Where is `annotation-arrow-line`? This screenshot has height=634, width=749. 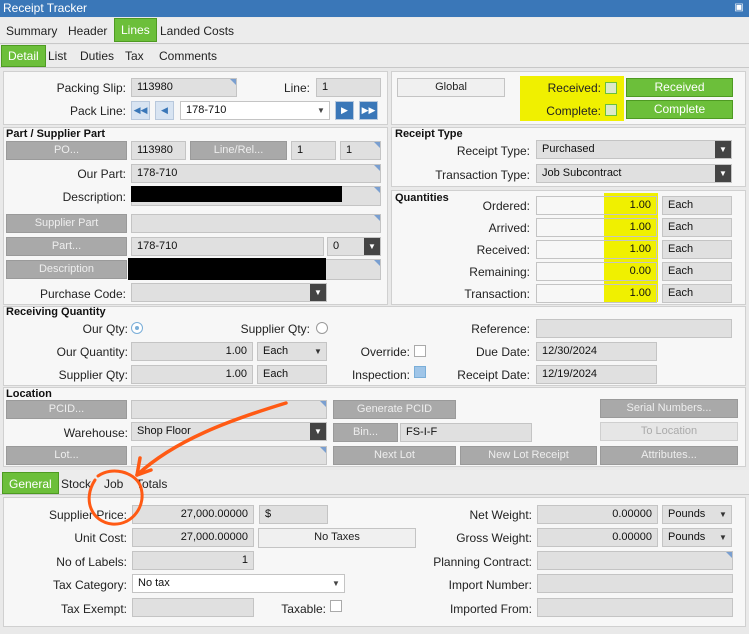 annotation-arrow-line is located at coordinates (211, 439).